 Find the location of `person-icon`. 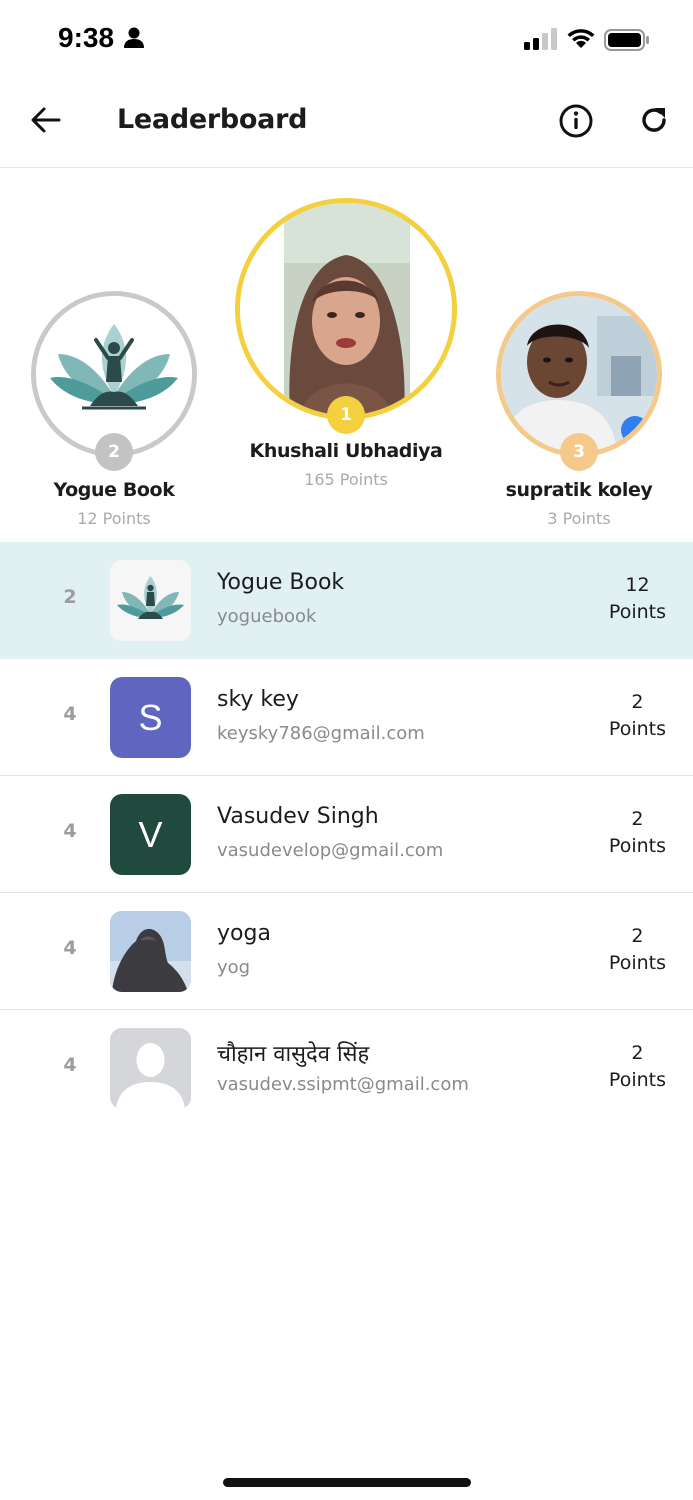

person-icon is located at coordinates (134, 40).